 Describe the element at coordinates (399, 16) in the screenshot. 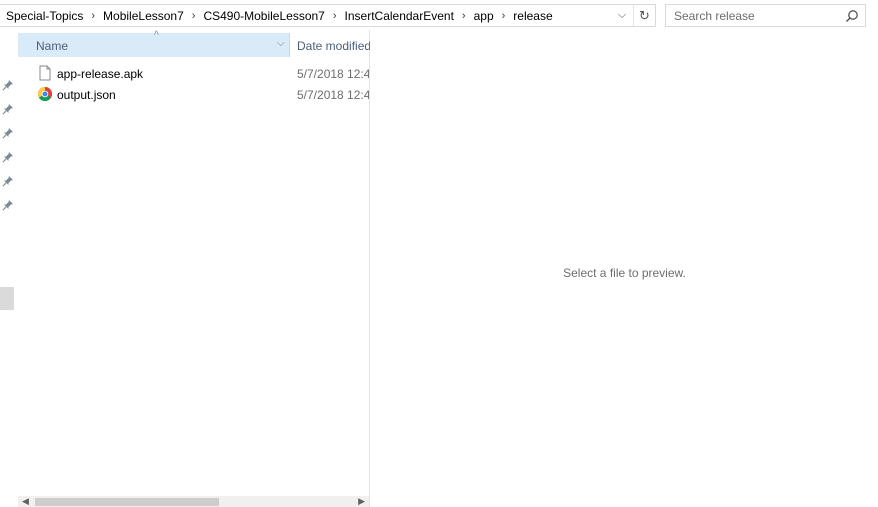

I see `breadcrumb-item-insertcalendarevent: InsertCalendarEvent` at that location.